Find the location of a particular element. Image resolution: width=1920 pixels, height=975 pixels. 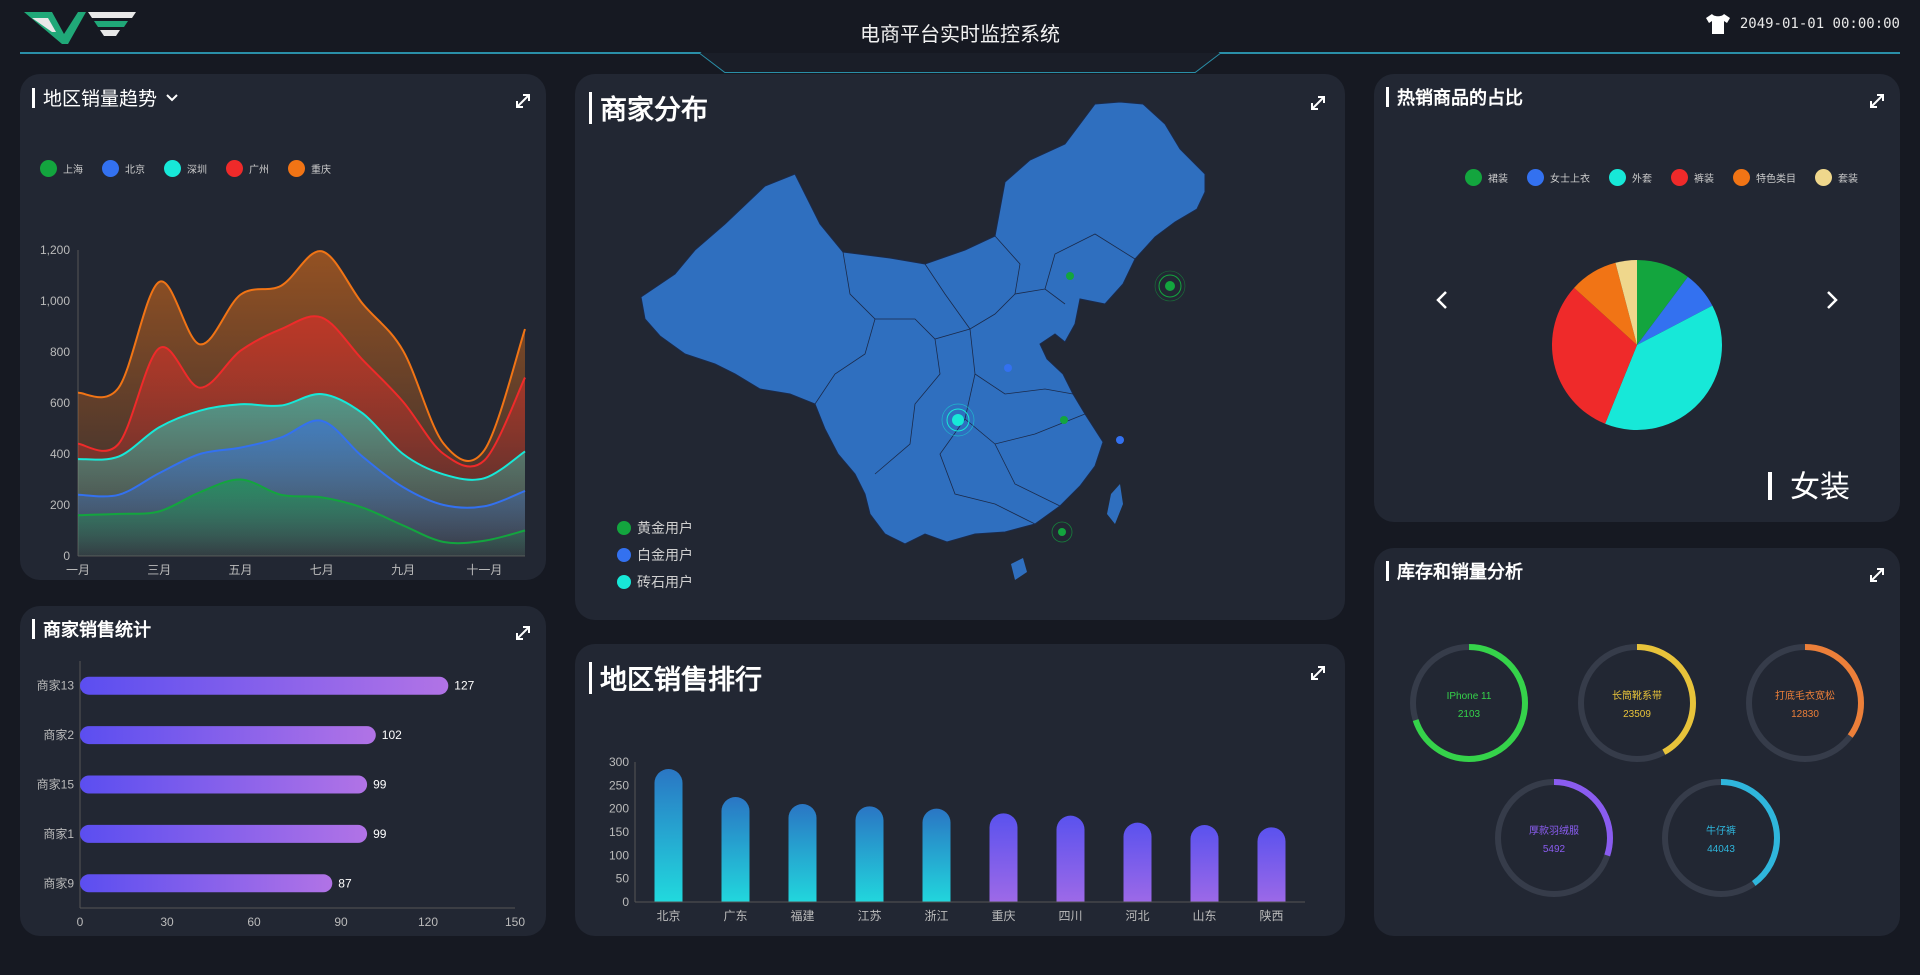

ring-name: 打底毛衣宽松 is located at coordinates (1805, 695).